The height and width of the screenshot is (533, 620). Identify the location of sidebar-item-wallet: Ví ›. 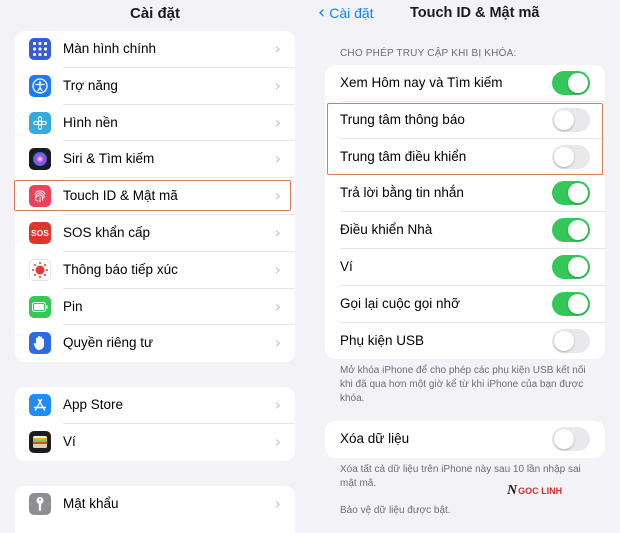
(155, 442).